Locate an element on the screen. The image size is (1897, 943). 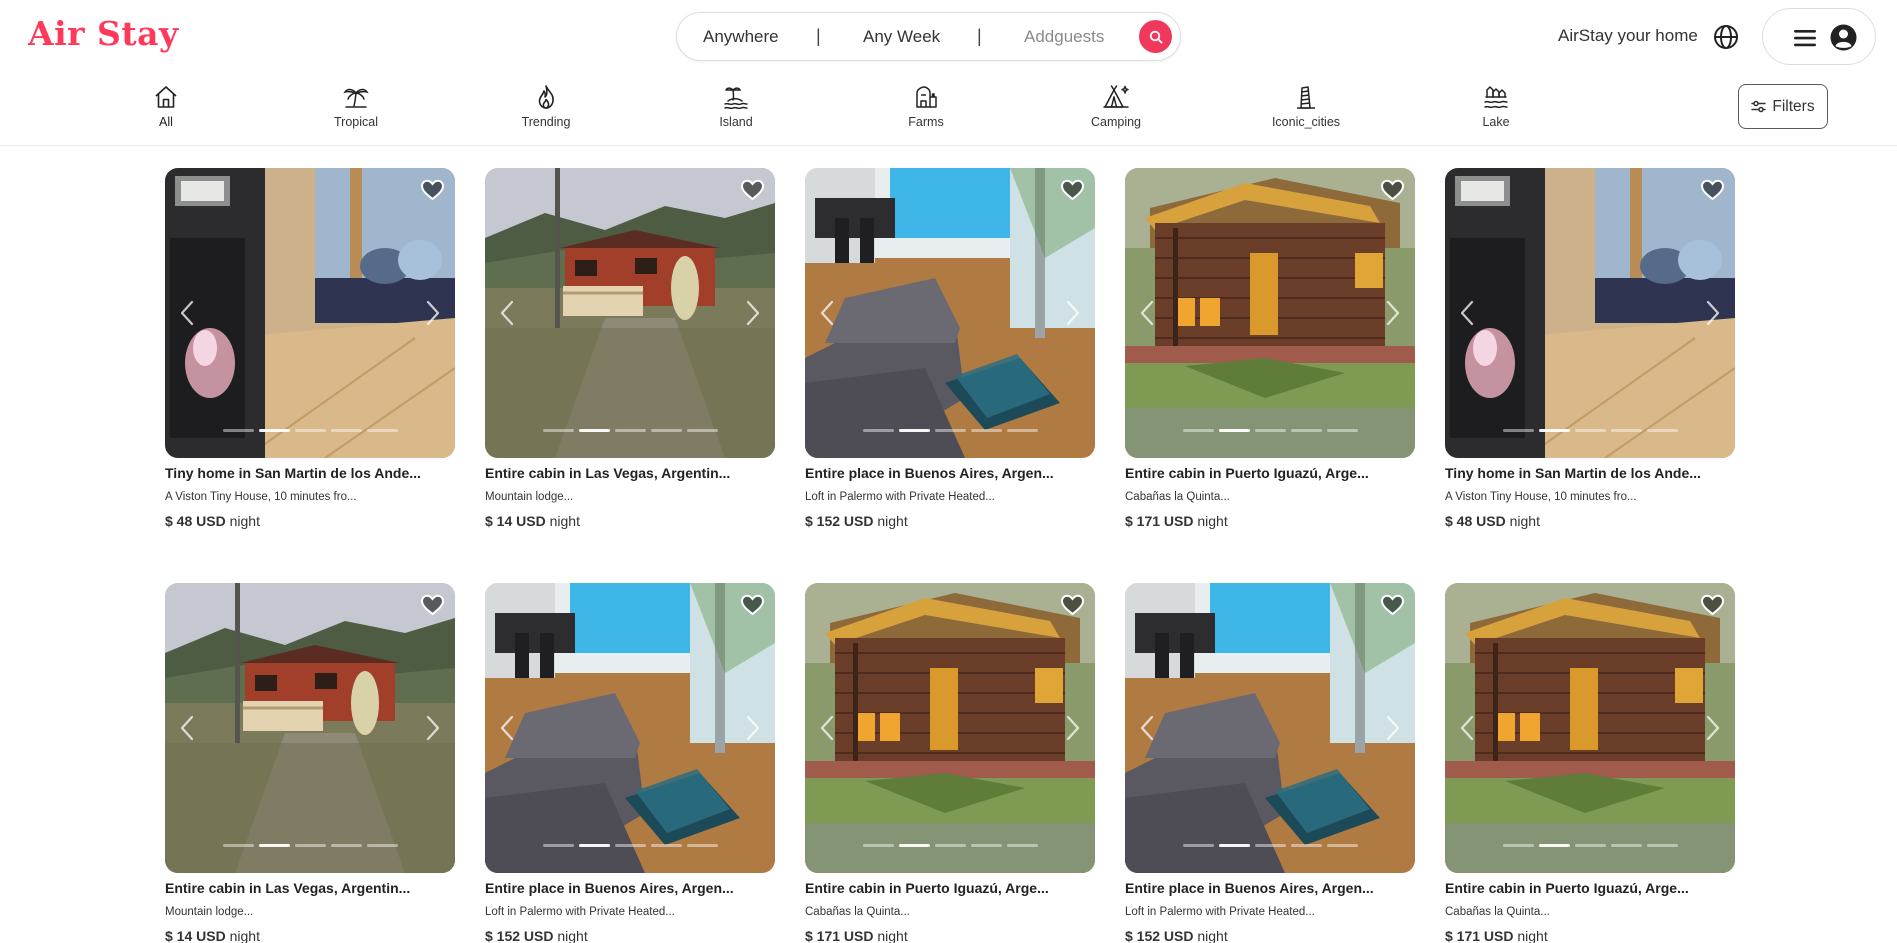
category-camping: Camping is located at coordinates (1116, 106).